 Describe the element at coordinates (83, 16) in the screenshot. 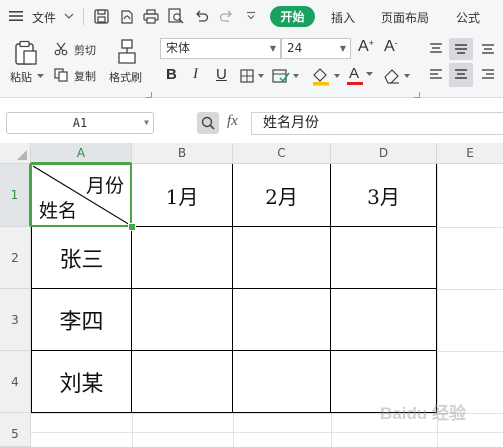

I see `menu-divider` at that location.